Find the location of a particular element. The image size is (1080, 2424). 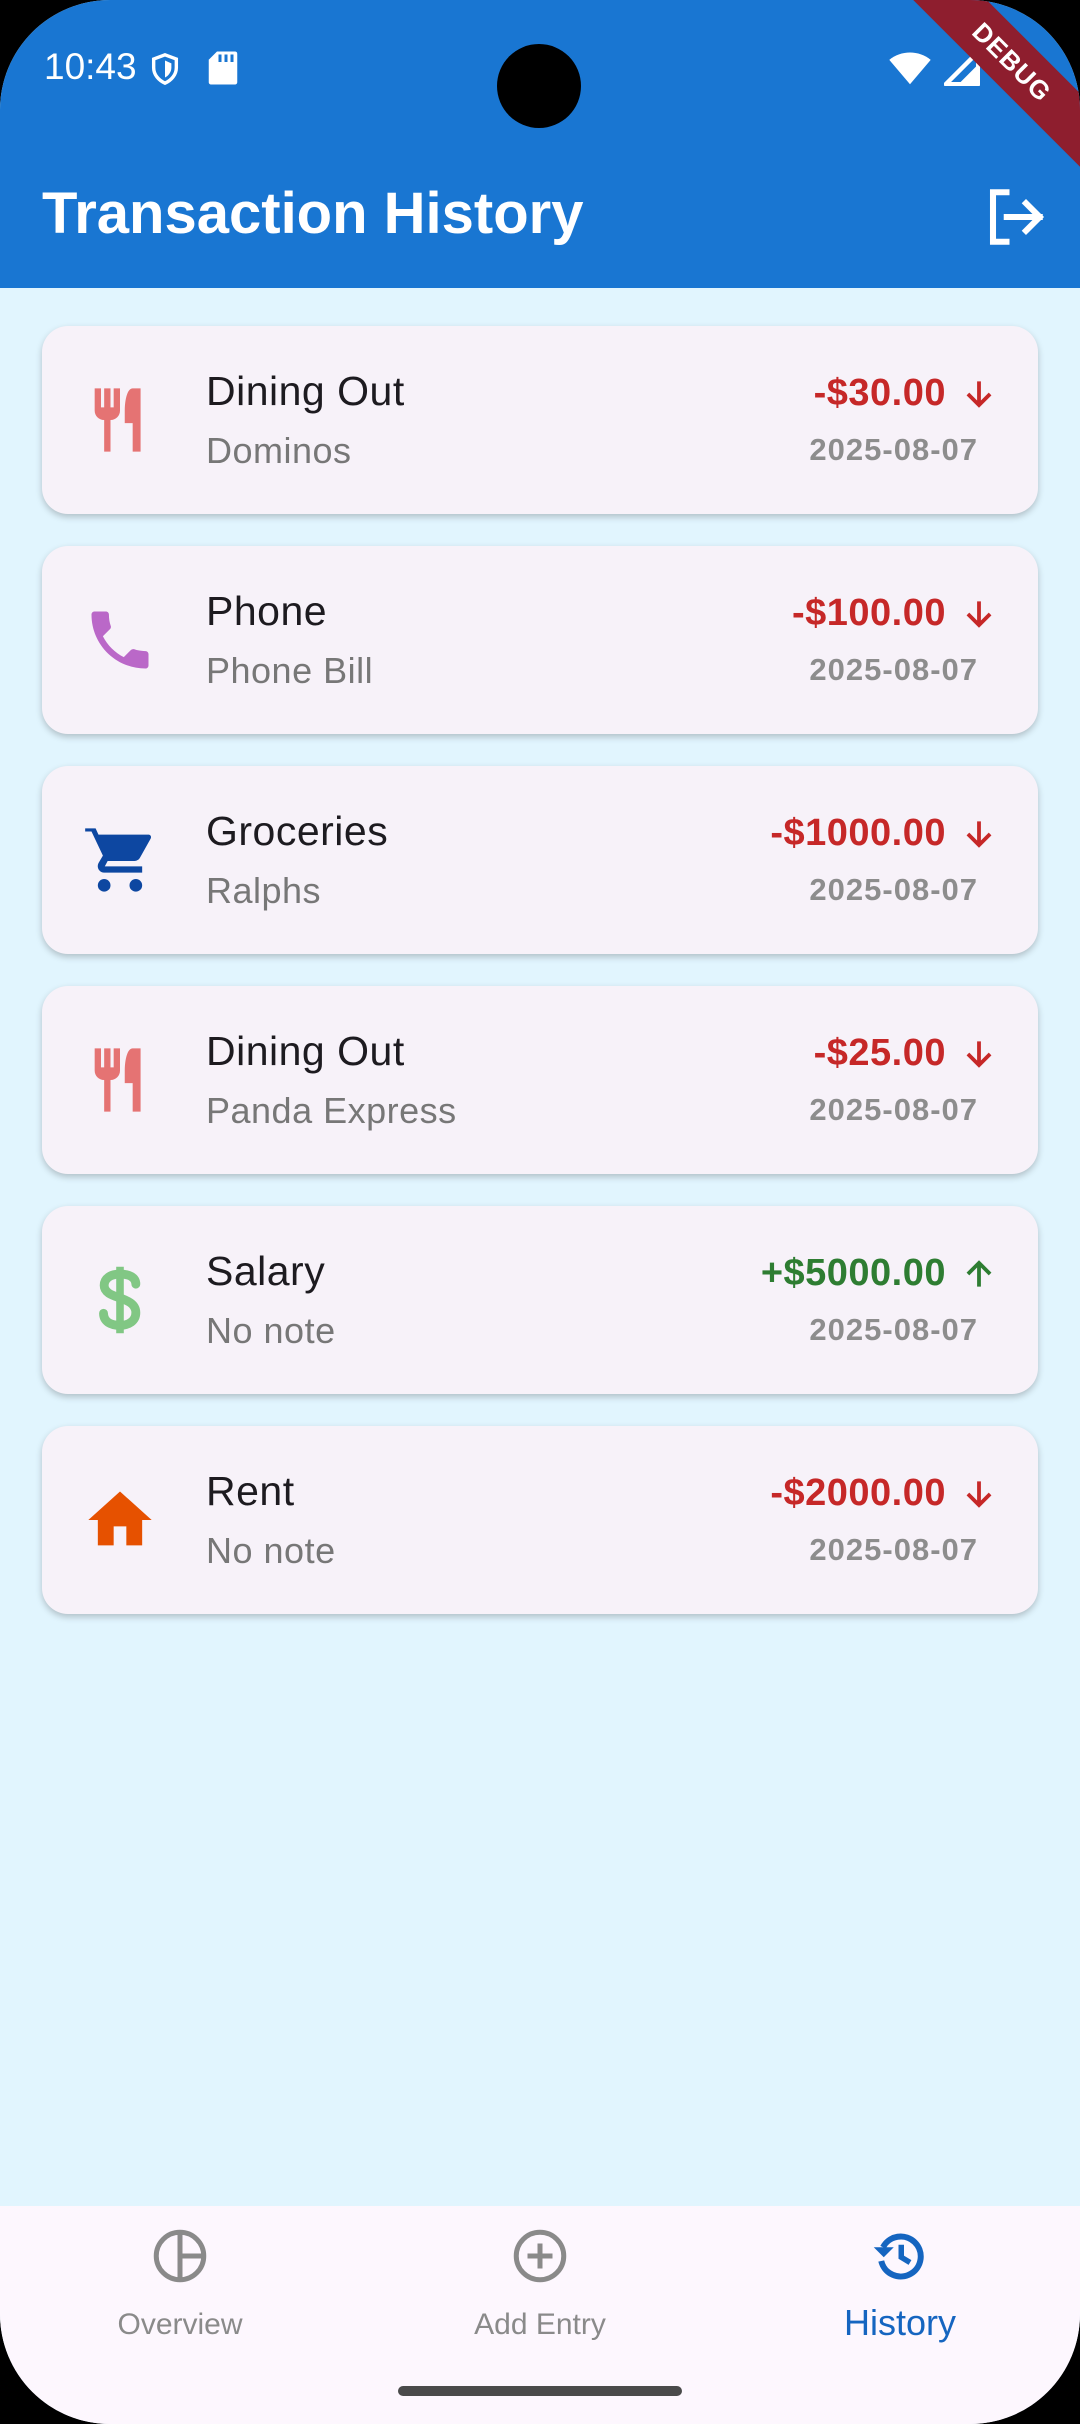

transaction-category: Salary is located at coordinates (266, 1271).